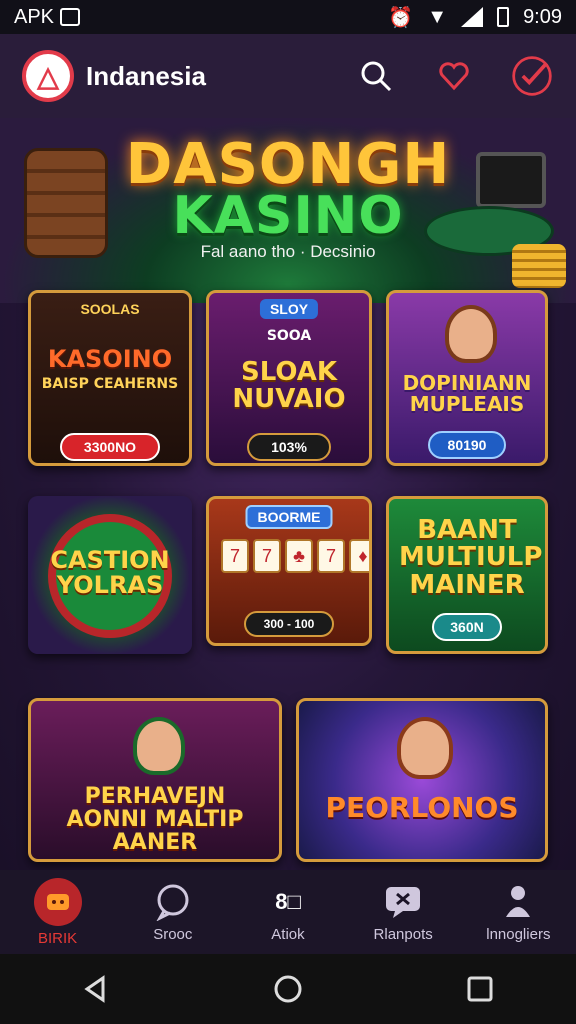 The height and width of the screenshot is (1024, 576). Describe the element at coordinates (467, 627) in the screenshot. I see `game-play-button: 360N` at that location.